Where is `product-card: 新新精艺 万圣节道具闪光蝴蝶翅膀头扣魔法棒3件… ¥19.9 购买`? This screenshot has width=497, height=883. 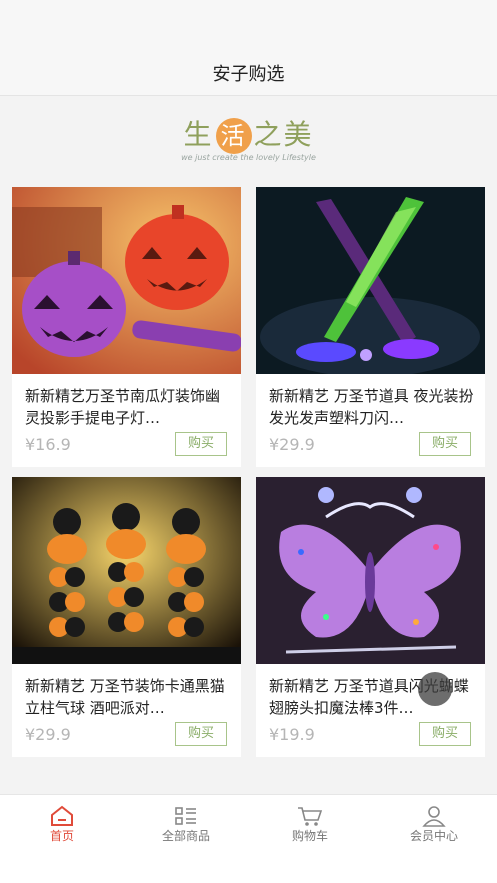
product-card: 新新精艺 万圣节道具闪光蝴蝶翅膀头扣魔法棒3件… ¥19.9 购买 is located at coordinates (370, 617).